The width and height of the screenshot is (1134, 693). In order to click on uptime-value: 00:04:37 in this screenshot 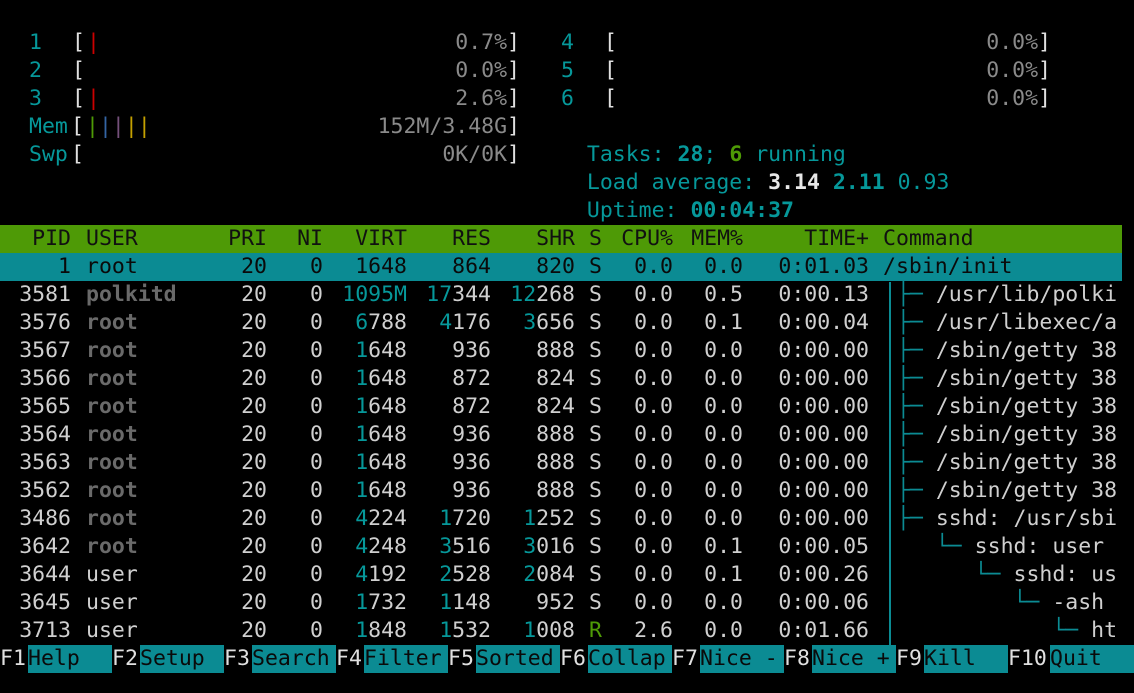, I will do `click(742, 210)`.